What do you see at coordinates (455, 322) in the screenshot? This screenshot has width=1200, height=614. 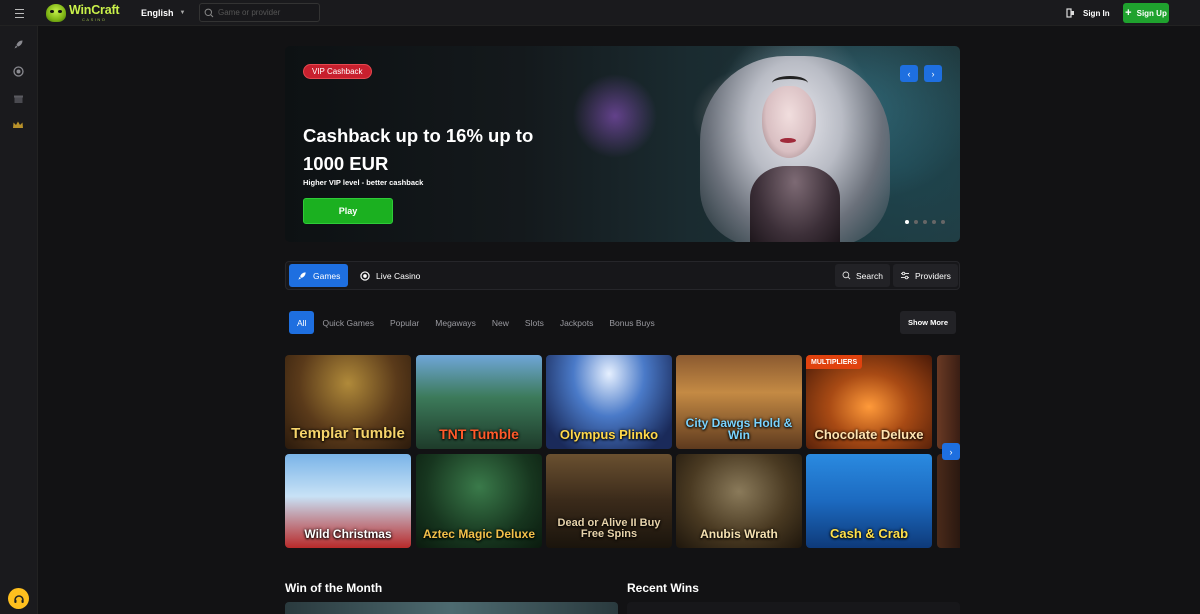 I see `category-megaways: Megaways` at bounding box center [455, 322].